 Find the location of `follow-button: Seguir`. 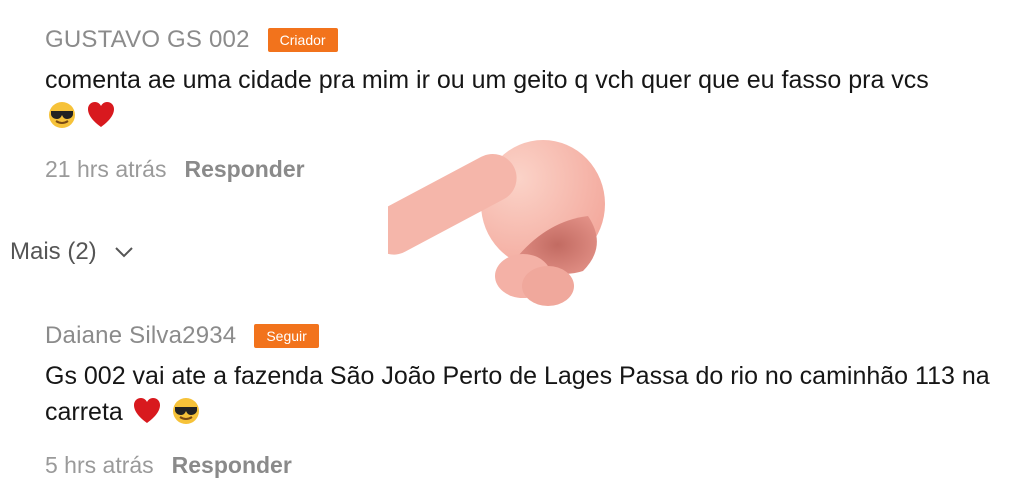

follow-button: Seguir is located at coordinates (286, 336).